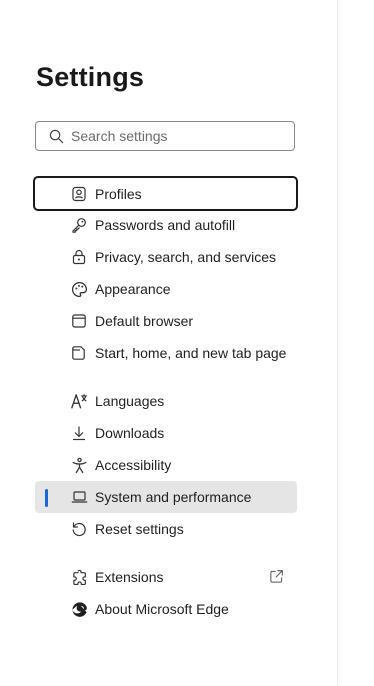 This screenshot has width=374, height=686. I want to click on nav-item-label: Extensions, so click(129, 577).